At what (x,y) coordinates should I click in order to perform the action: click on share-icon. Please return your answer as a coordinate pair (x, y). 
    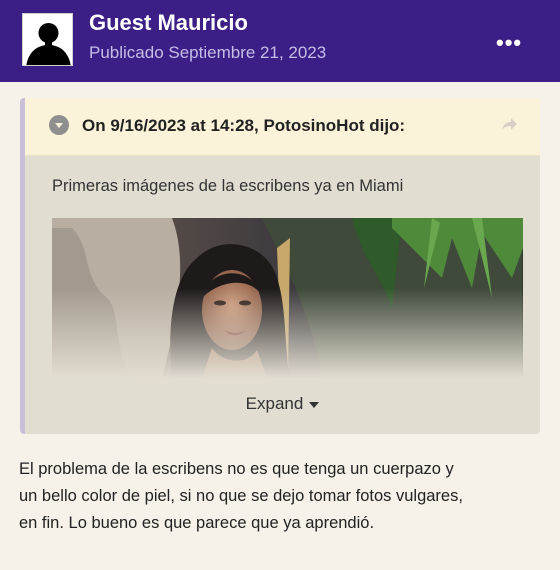
    Looking at the image, I should click on (510, 126).